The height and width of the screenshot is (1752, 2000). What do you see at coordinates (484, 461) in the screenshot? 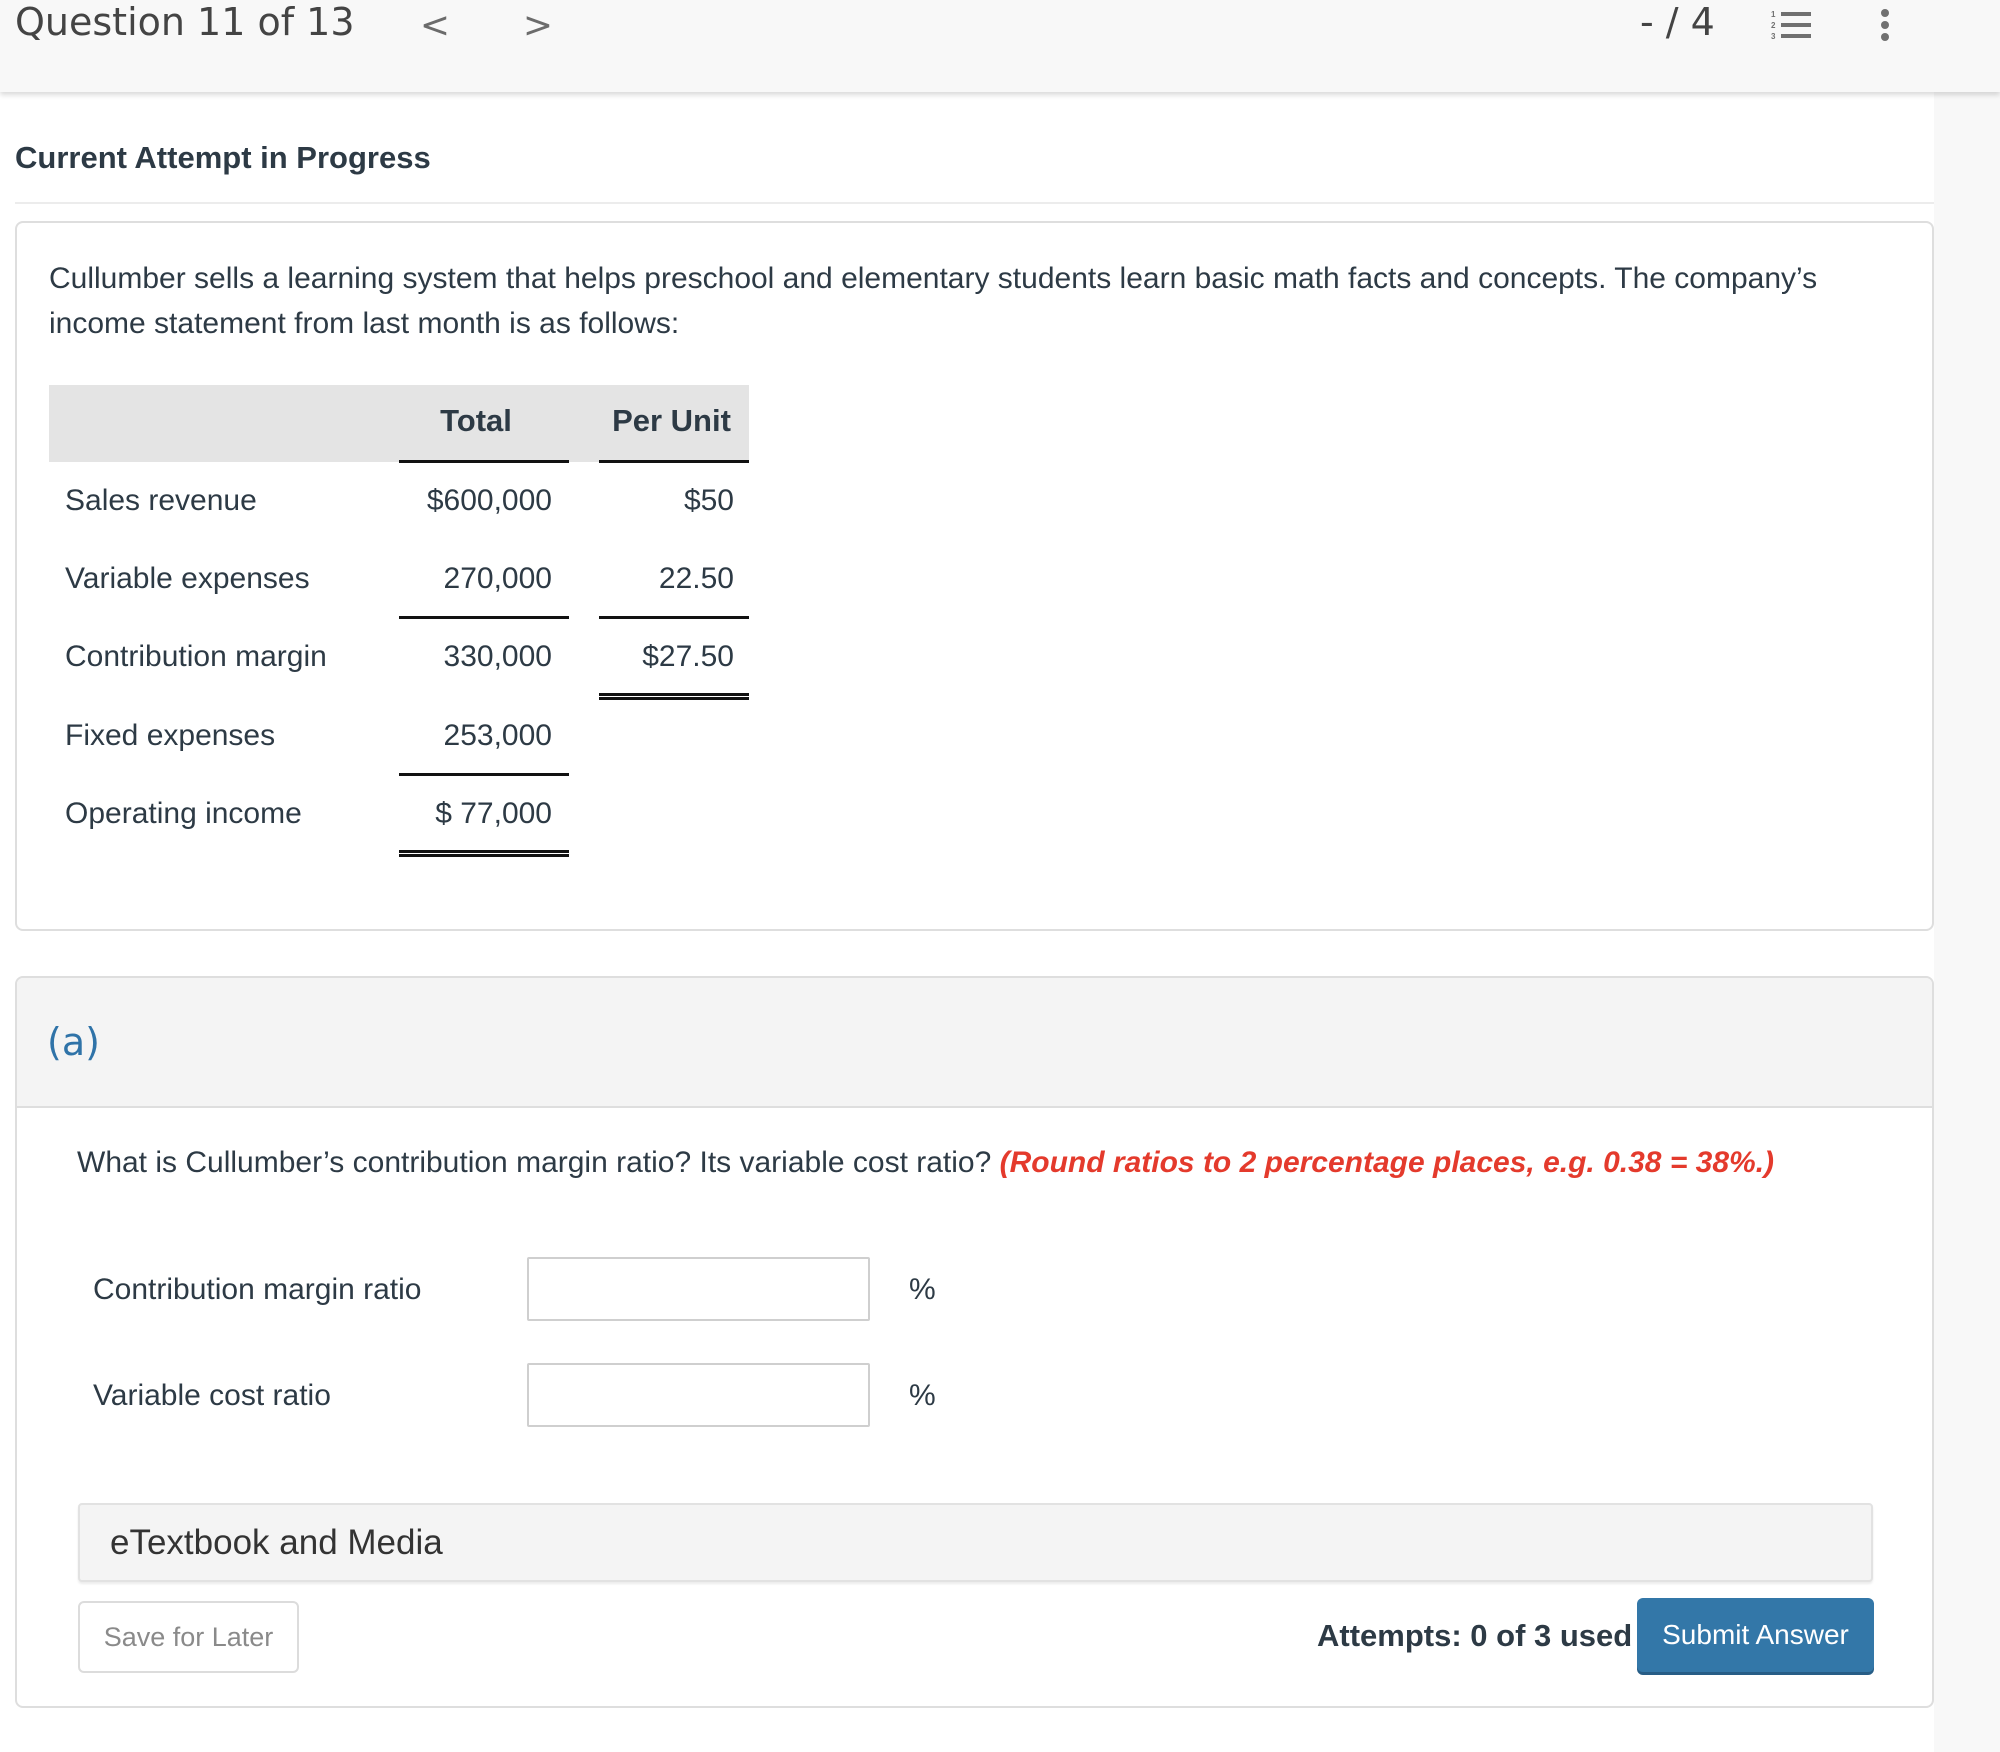
I see `header-rule-total` at bounding box center [484, 461].